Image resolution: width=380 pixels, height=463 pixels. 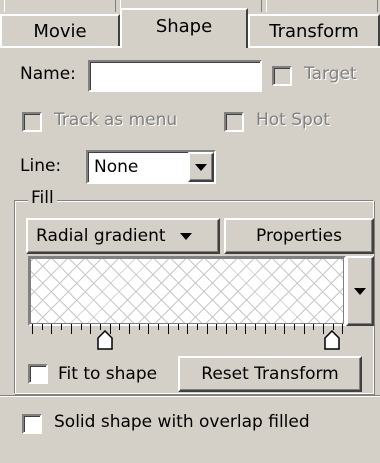 I want to click on track-as-menu-label: Track as menu, so click(x=116, y=120).